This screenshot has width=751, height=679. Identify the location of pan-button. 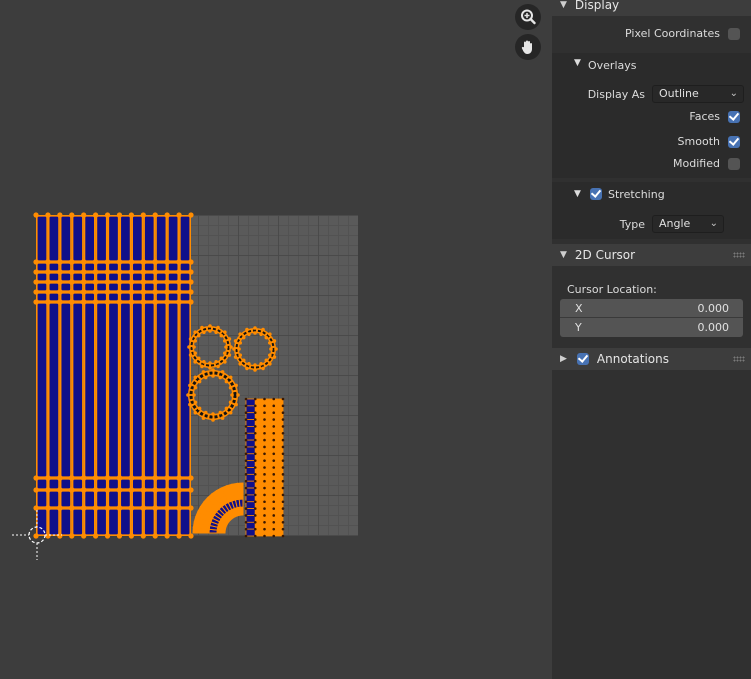
(528, 47).